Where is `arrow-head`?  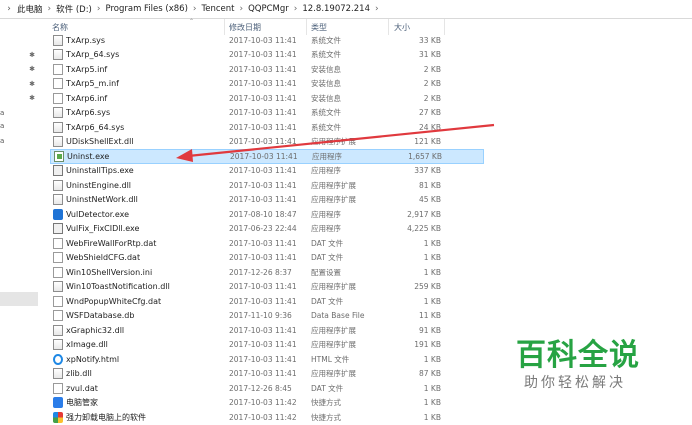
arrow-head is located at coordinates (184, 155).